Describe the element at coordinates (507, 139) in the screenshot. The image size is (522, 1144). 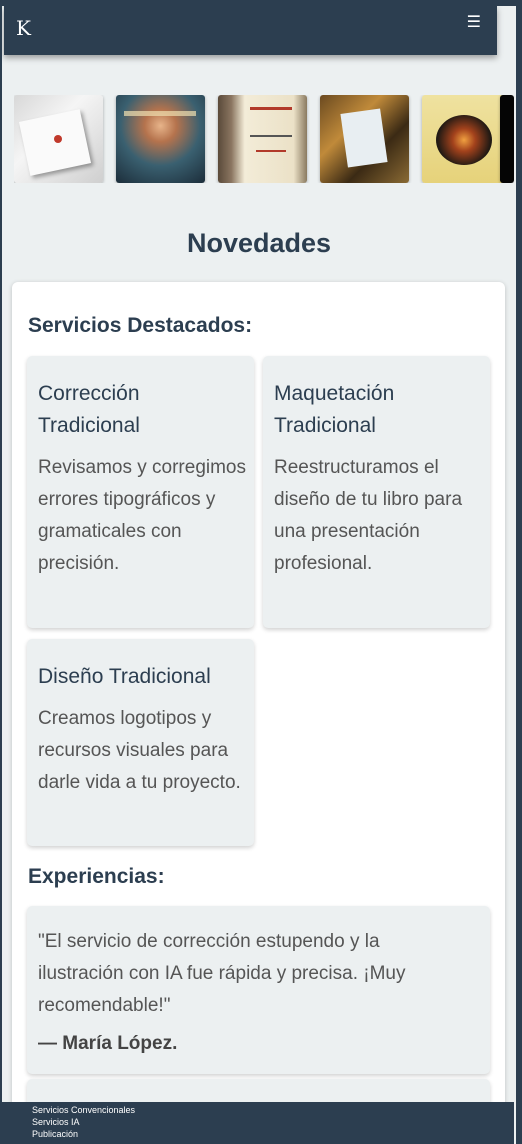
I see `book-cover-black` at that location.